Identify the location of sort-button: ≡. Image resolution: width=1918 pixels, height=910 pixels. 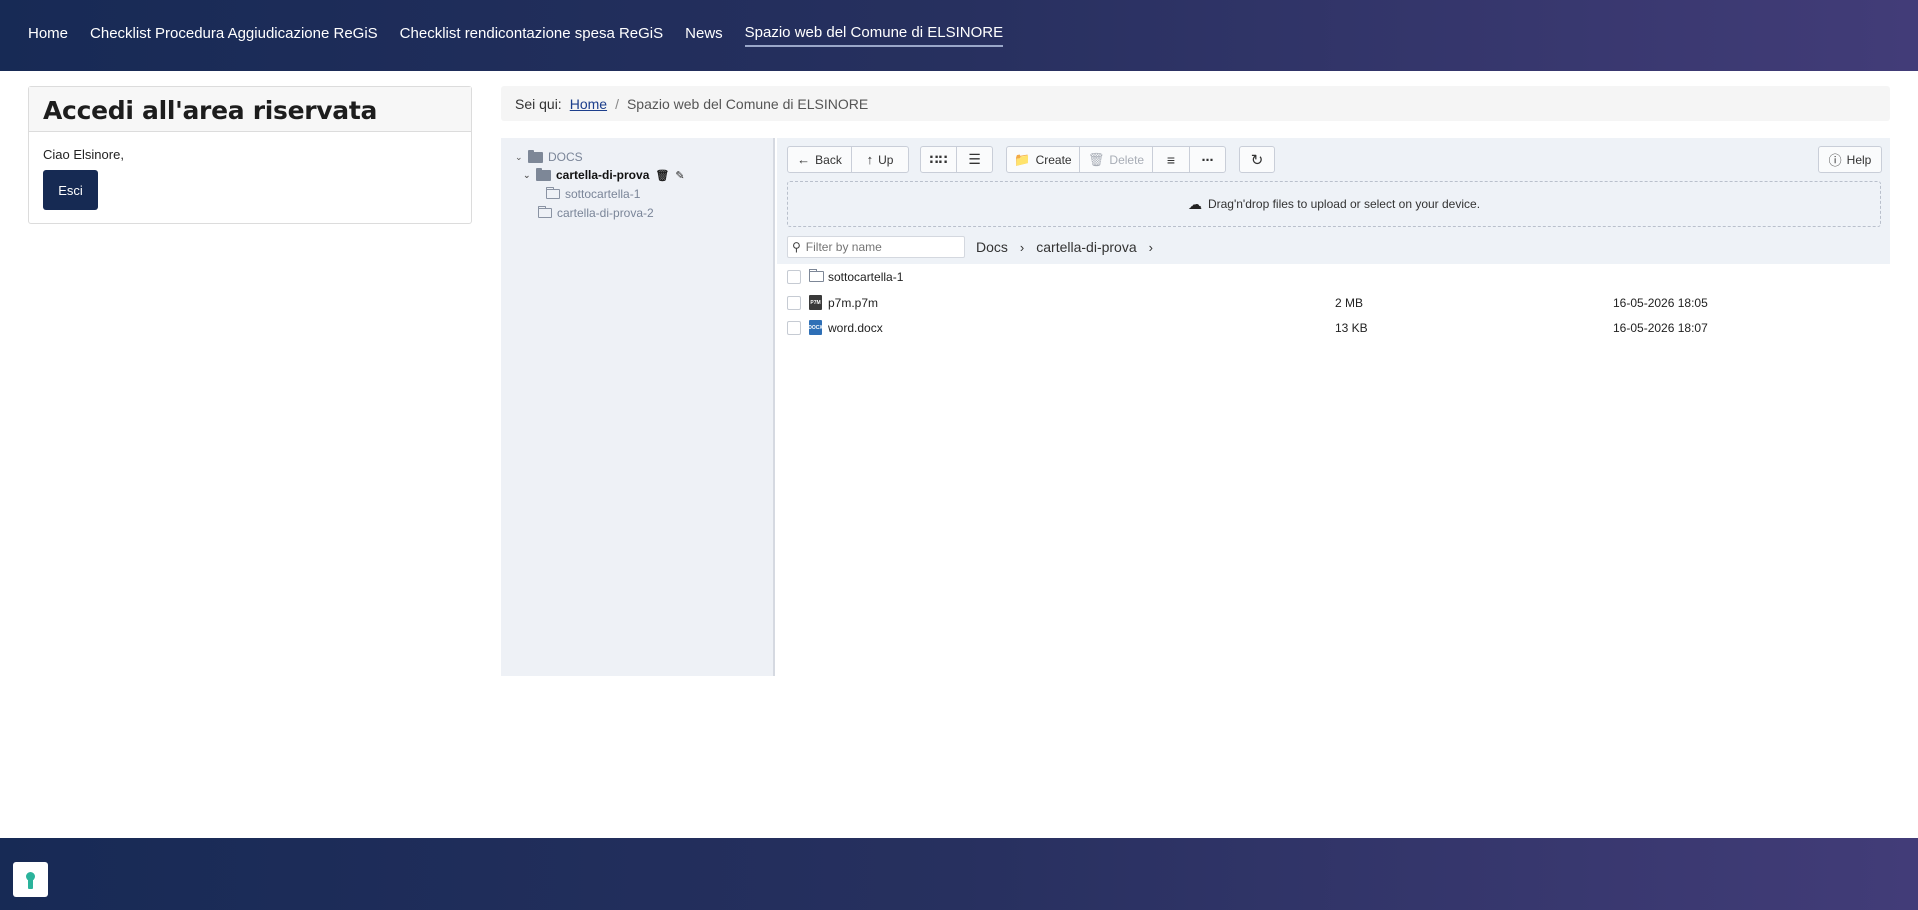
(1171, 159).